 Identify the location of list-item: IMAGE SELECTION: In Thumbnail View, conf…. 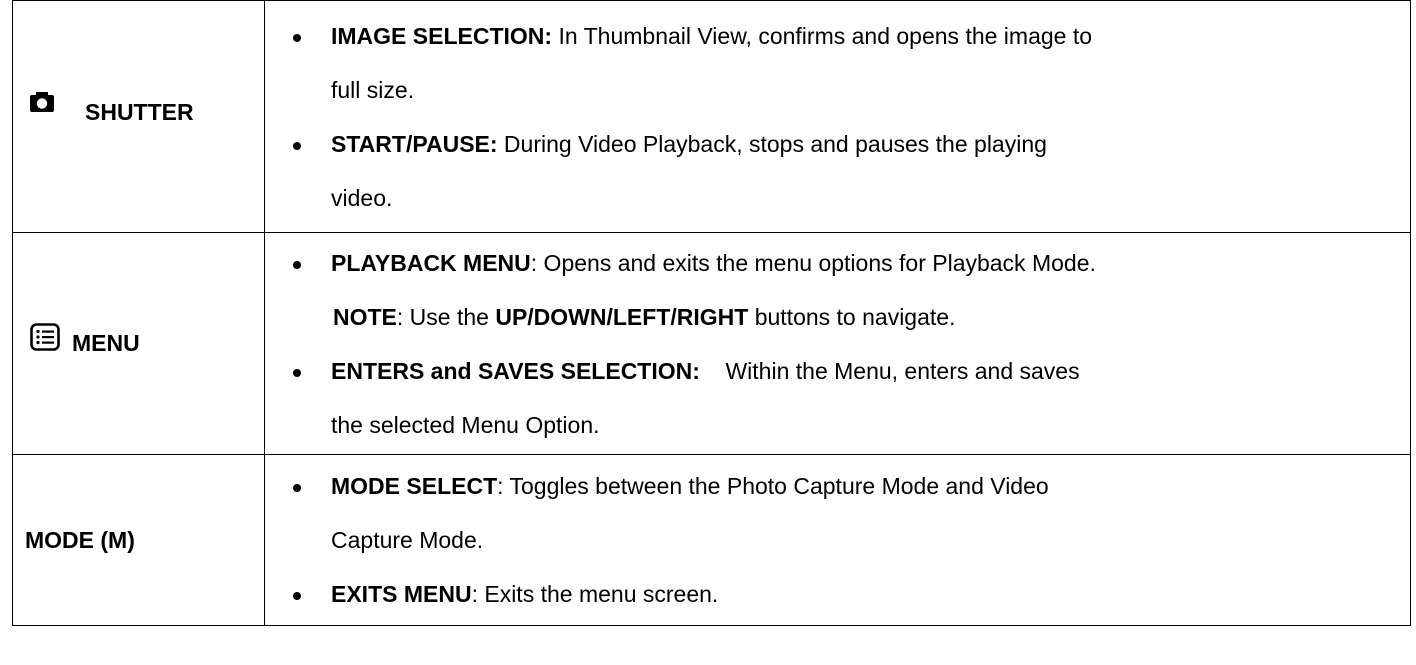
(837, 63).